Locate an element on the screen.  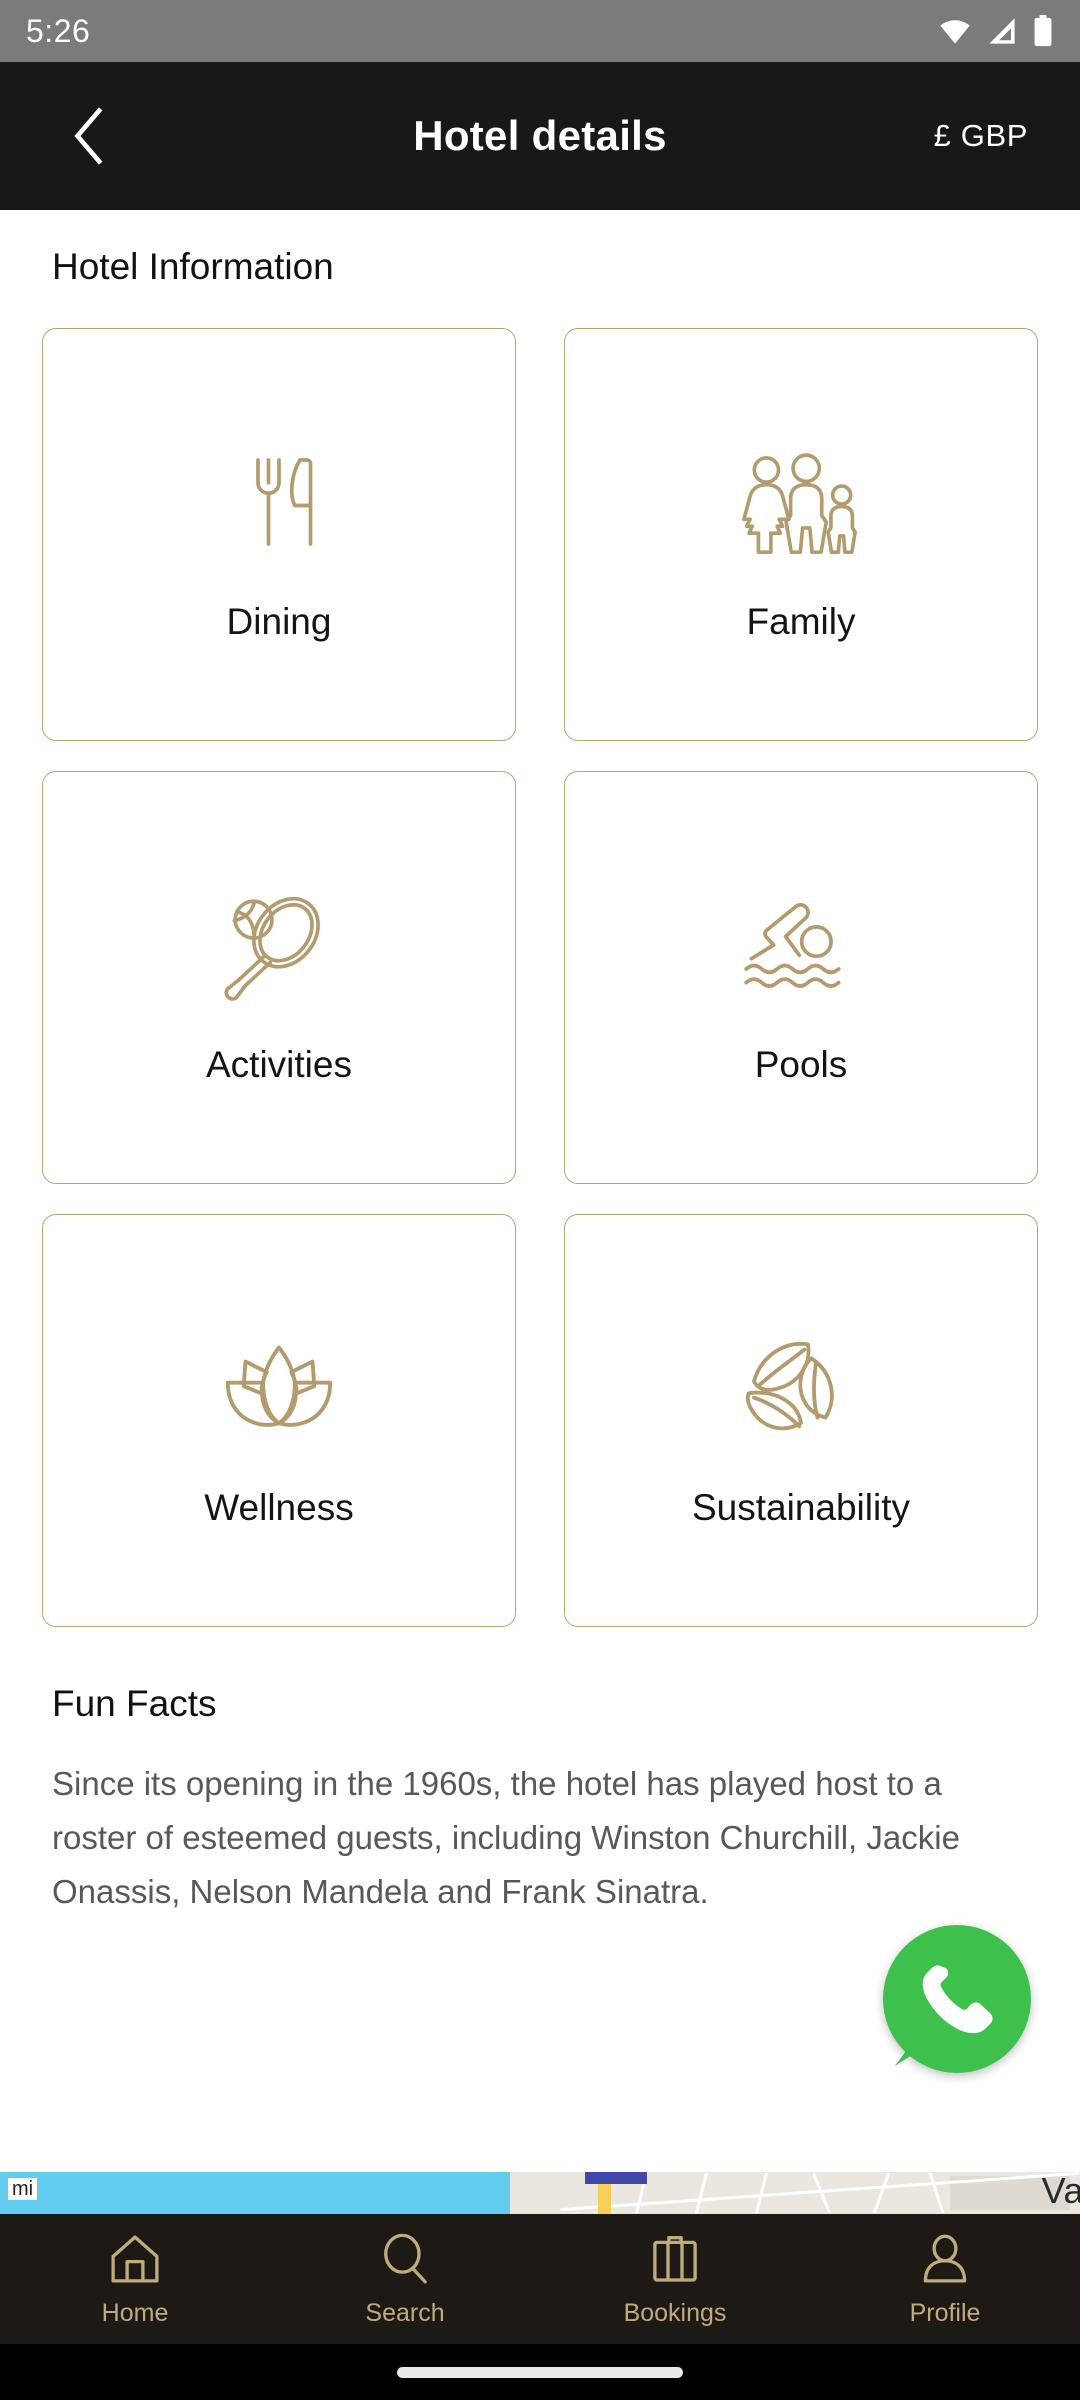
amenity-label: Activities is located at coordinates (279, 1064).